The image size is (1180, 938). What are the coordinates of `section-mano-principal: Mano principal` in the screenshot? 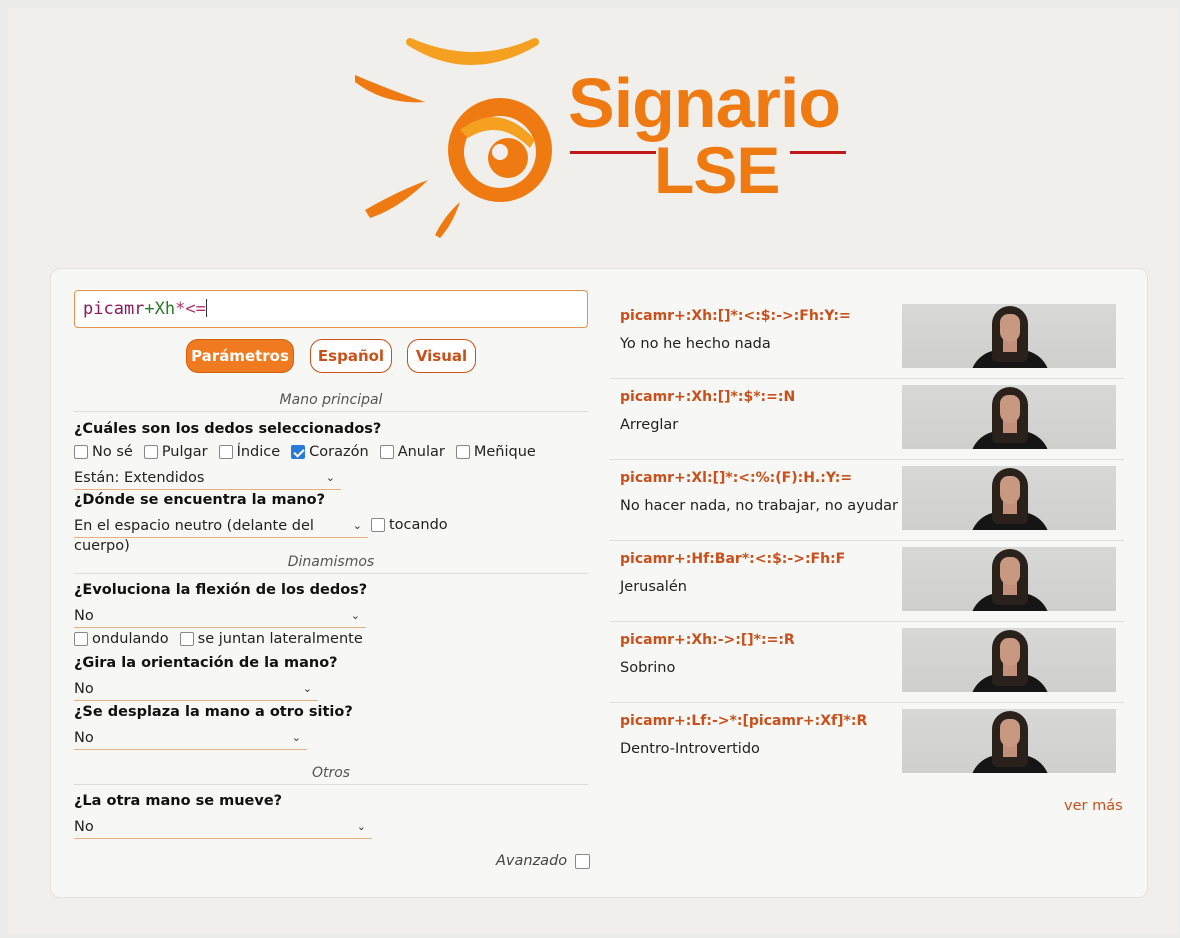 It's located at (331, 402).